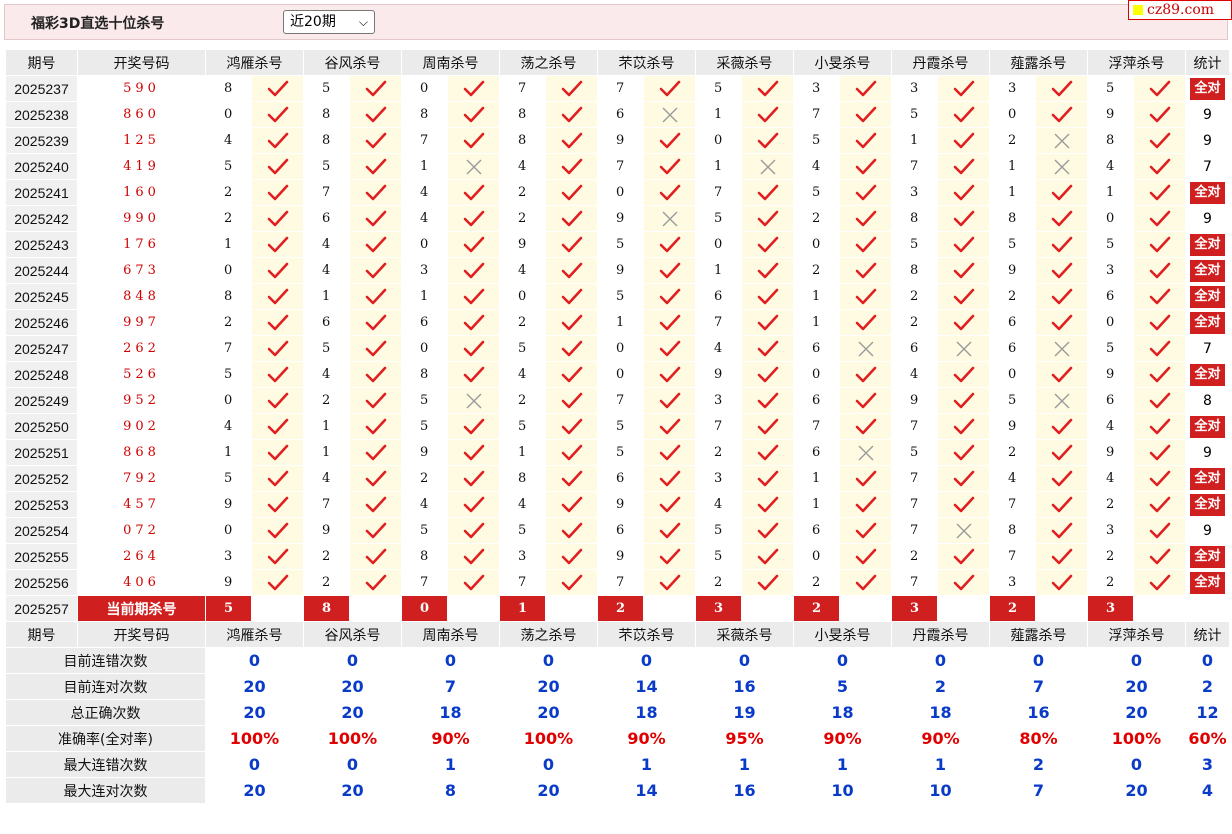  I want to click on site-logo: cz89.com, so click(1180, 10).